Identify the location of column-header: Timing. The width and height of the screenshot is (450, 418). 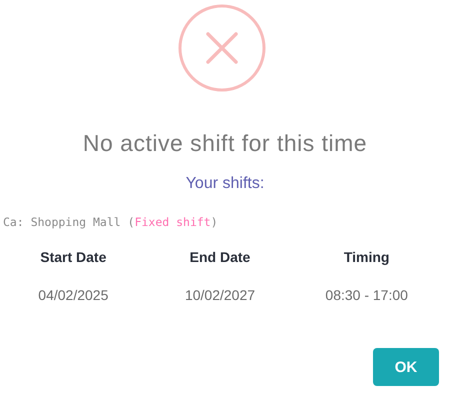
(366, 257).